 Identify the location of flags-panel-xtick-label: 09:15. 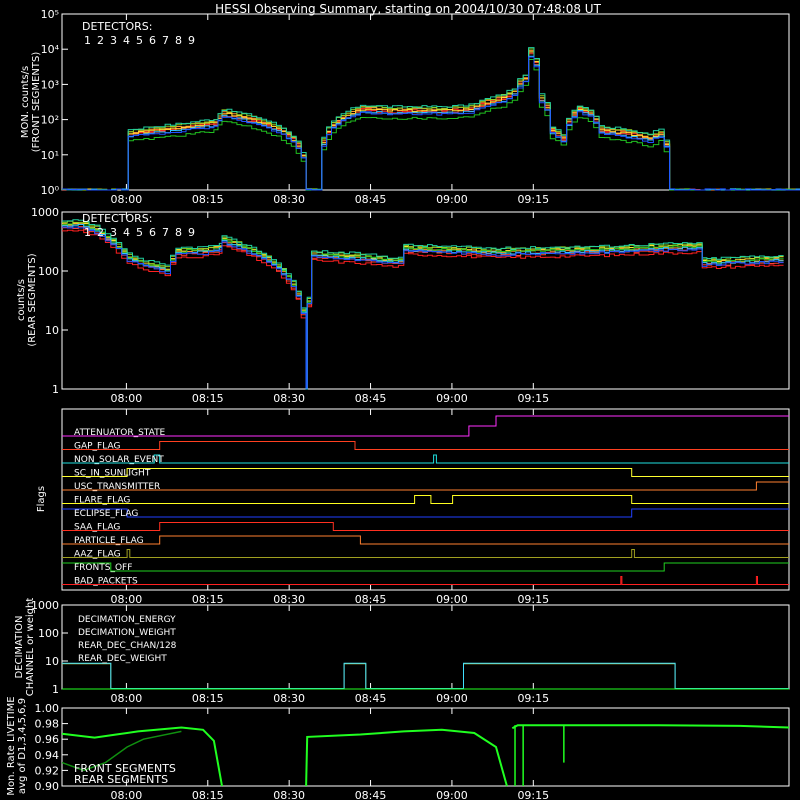
(533, 599).